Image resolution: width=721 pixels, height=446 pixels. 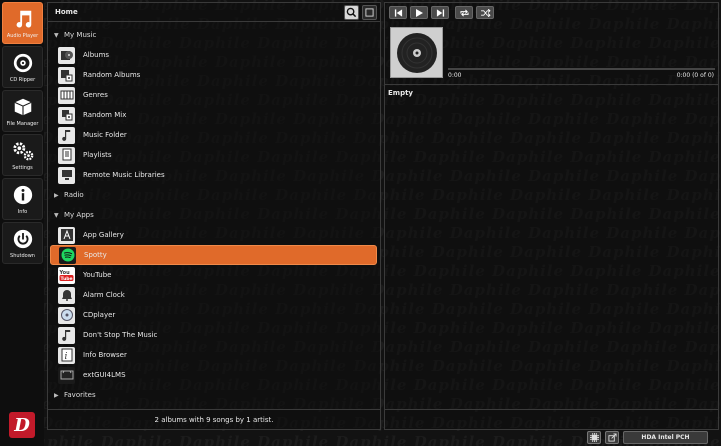 What do you see at coordinates (97, 155) in the screenshot?
I see `list-item-label: Playlists` at bounding box center [97, 155].